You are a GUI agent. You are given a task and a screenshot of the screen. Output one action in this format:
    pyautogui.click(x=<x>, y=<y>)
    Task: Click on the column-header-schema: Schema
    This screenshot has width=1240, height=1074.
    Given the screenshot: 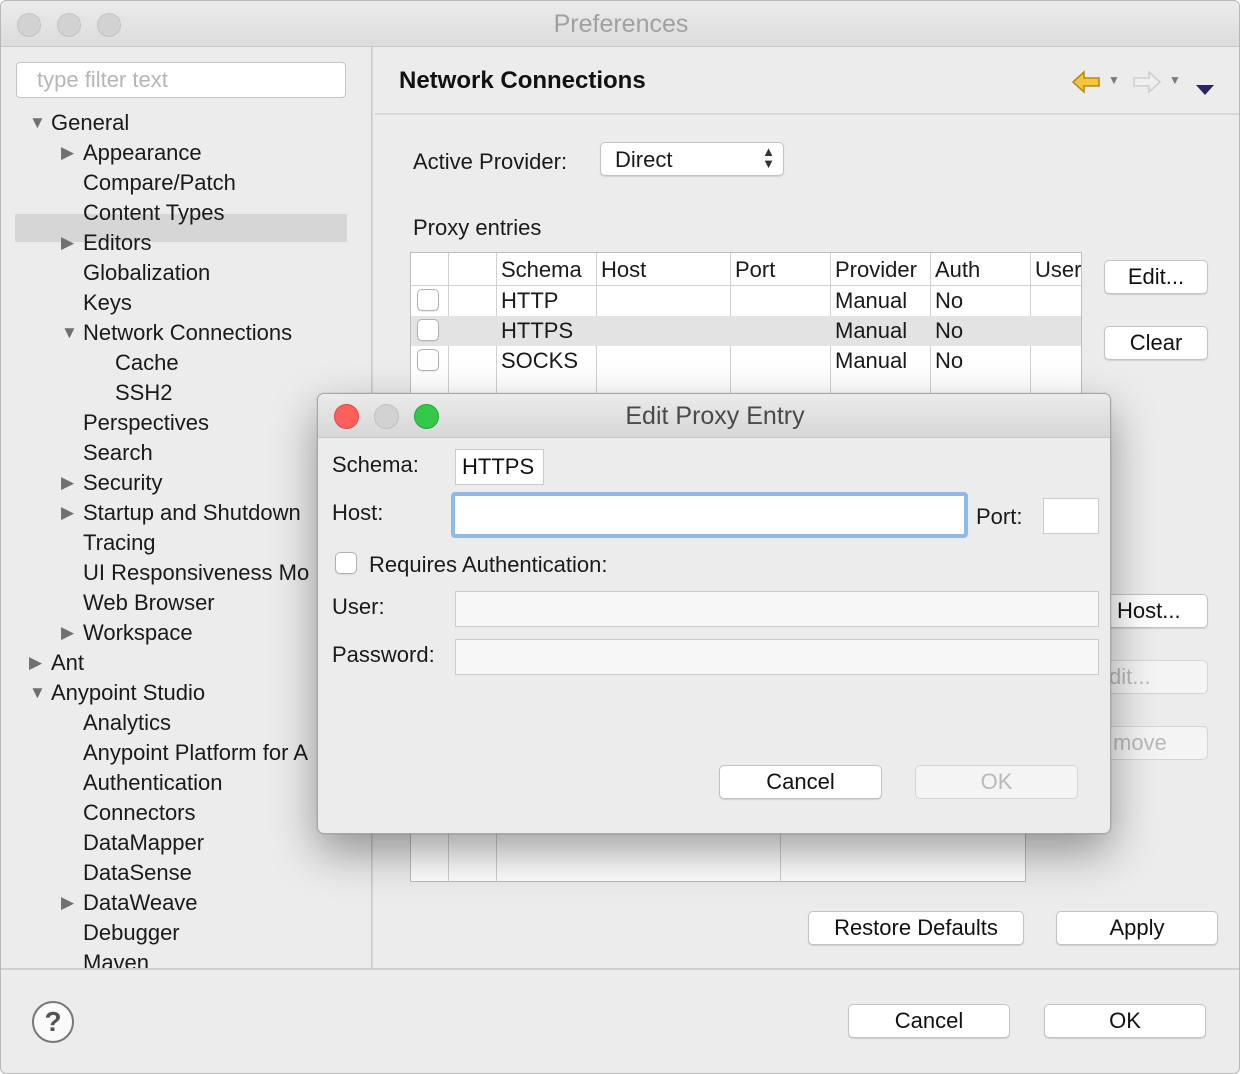 What is the action you would take?
    pyautogui.click(x=541, y=270)
    